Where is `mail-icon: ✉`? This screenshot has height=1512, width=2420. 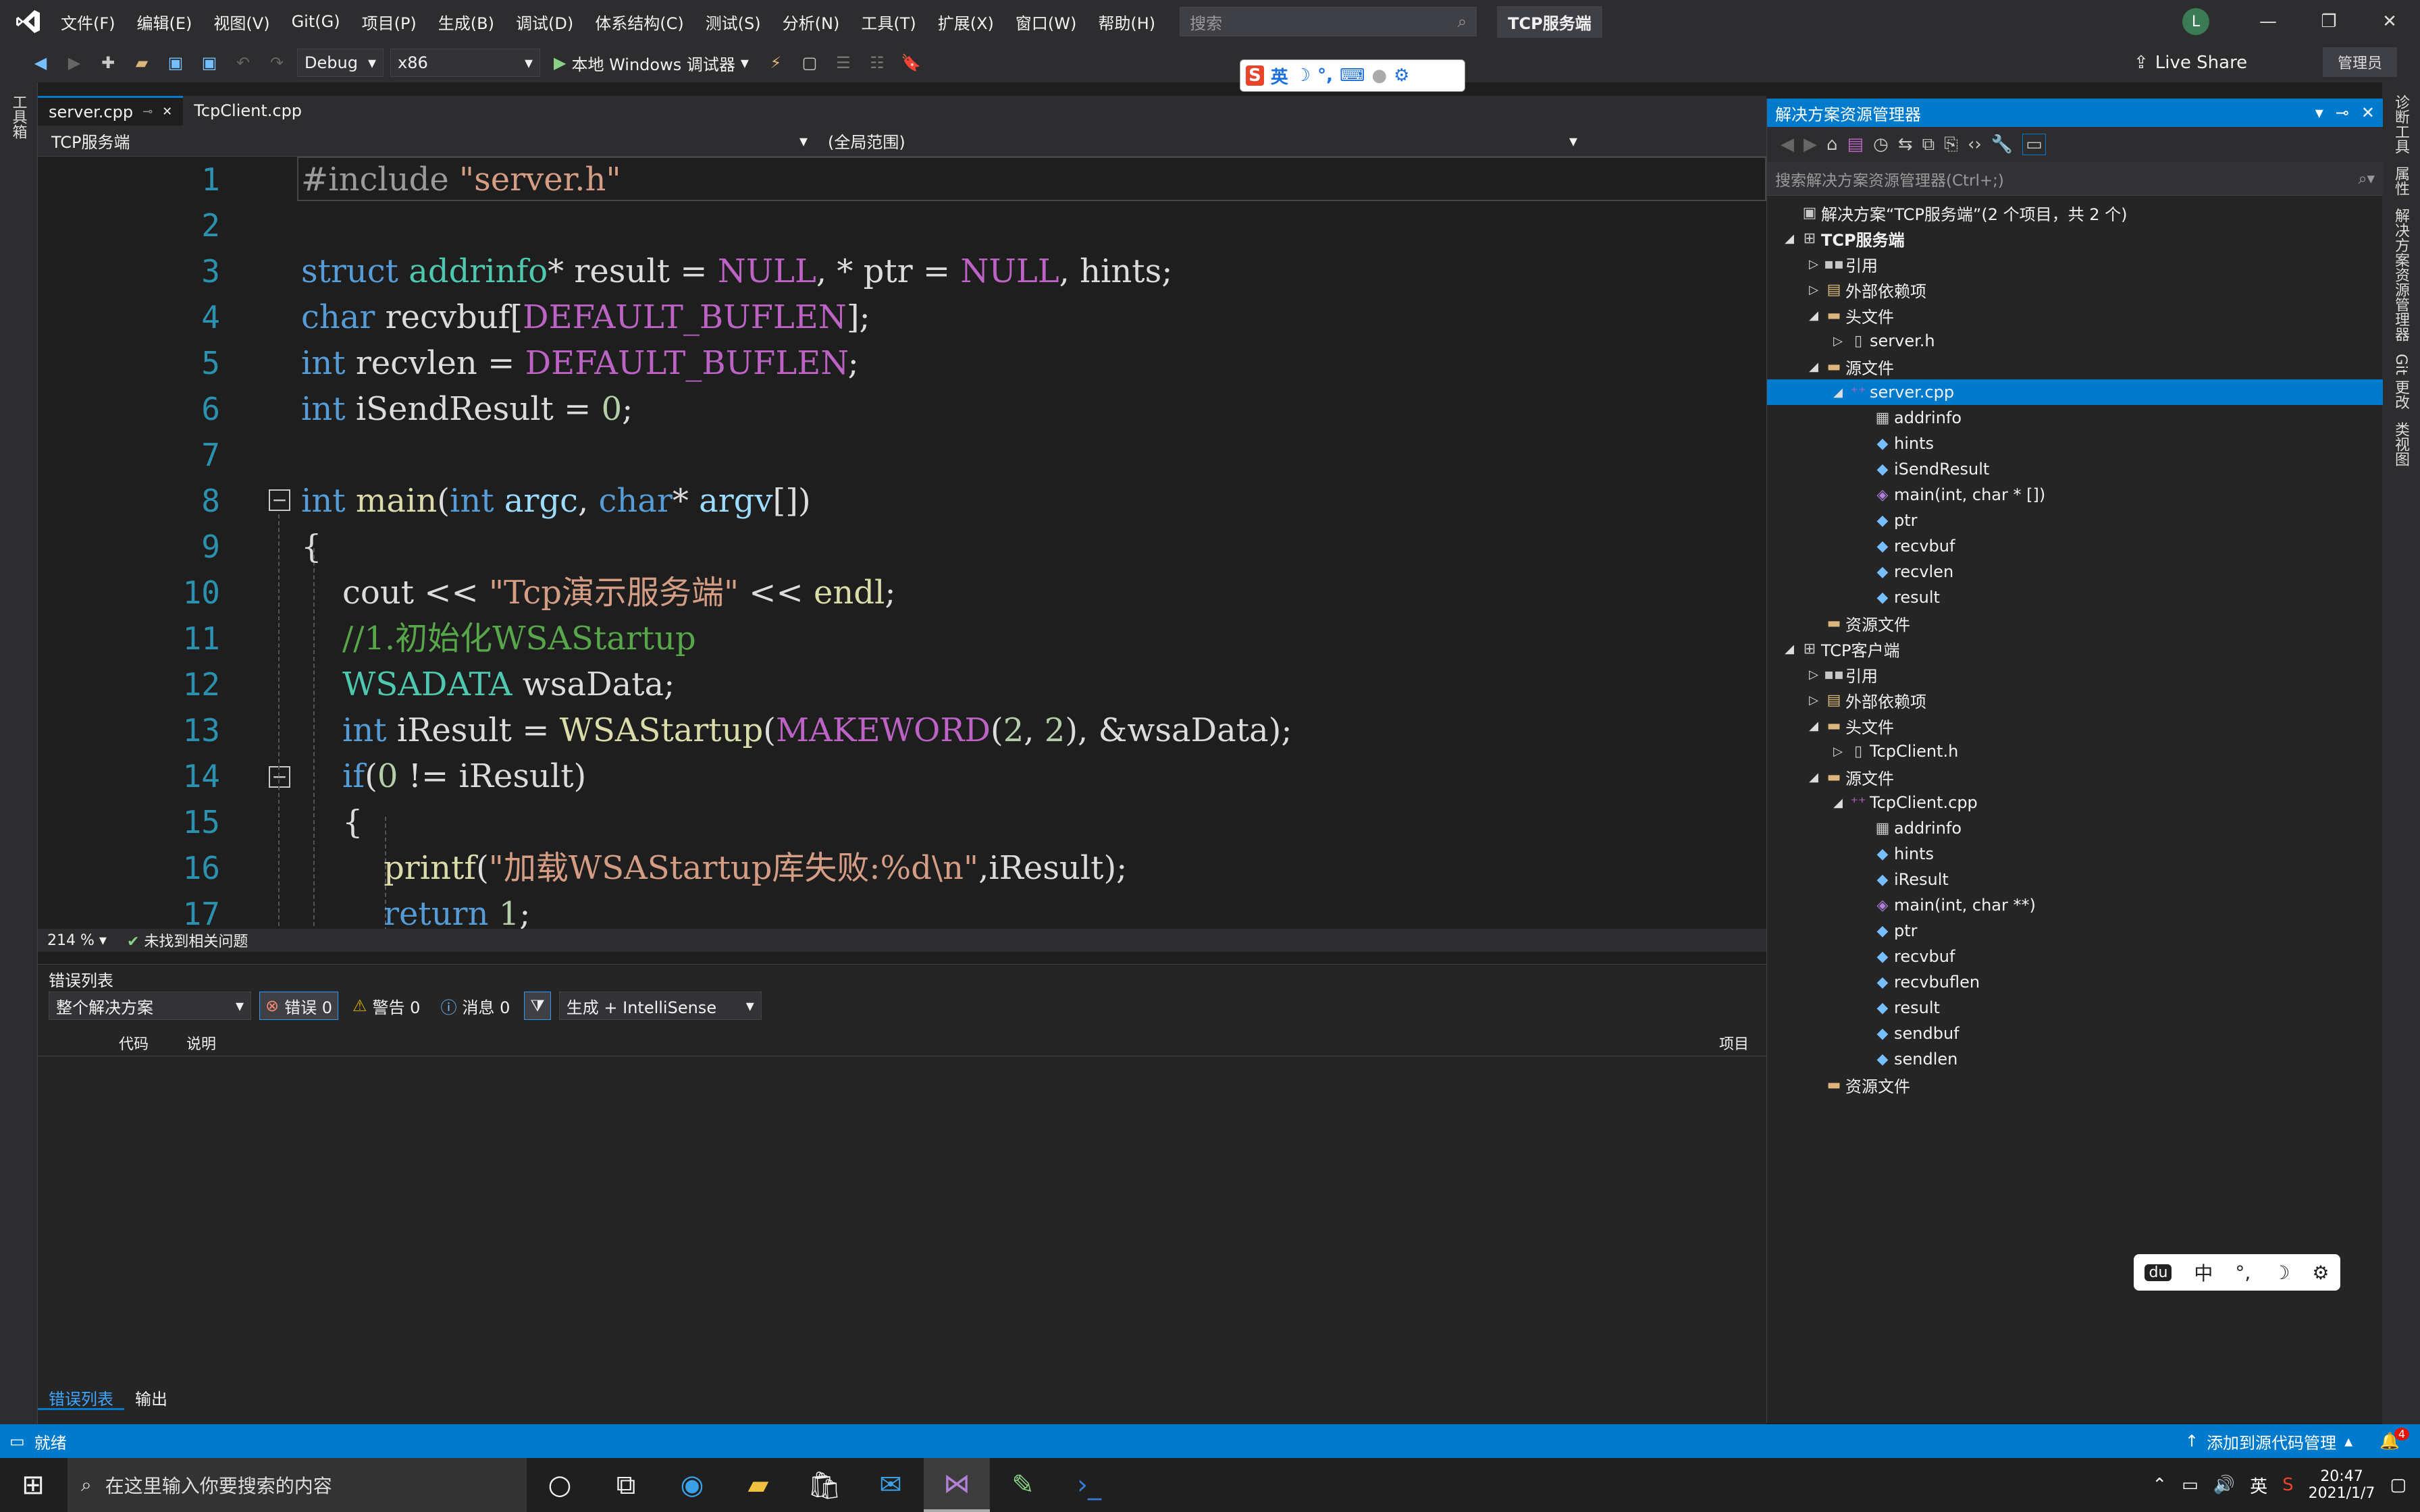 mail-icon: ✉ is located at coordinates (891, 1485).